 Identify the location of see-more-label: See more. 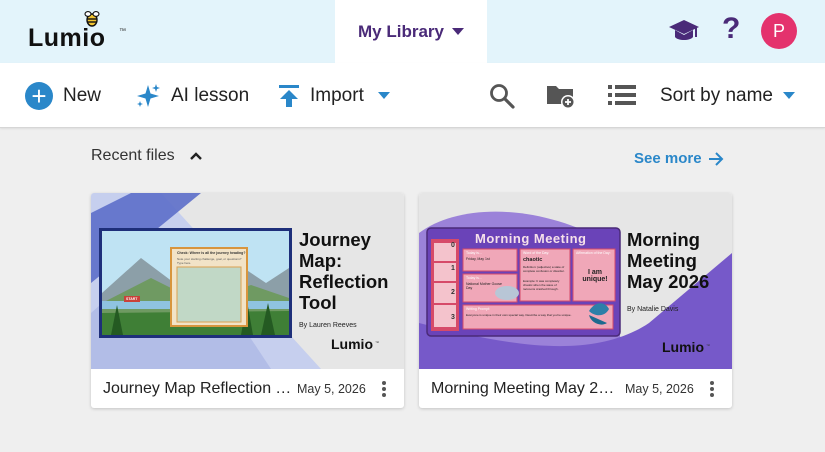
(668, 158).